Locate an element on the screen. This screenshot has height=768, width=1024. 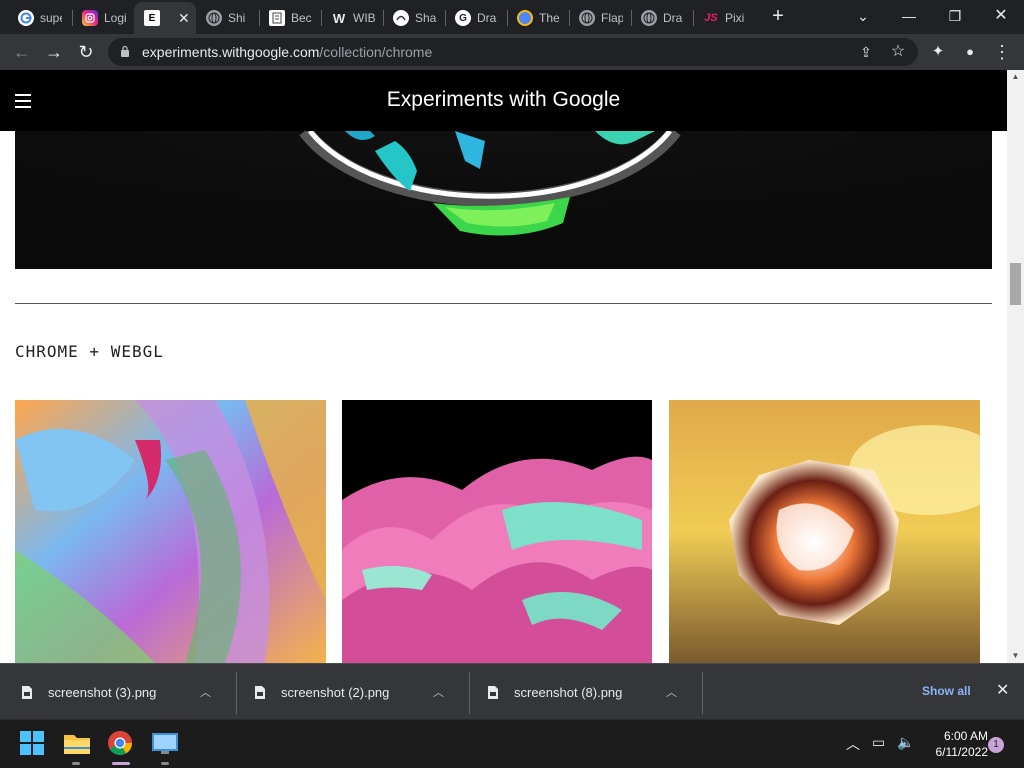
chrome-logo-icon is located at coordinates (525, 18).